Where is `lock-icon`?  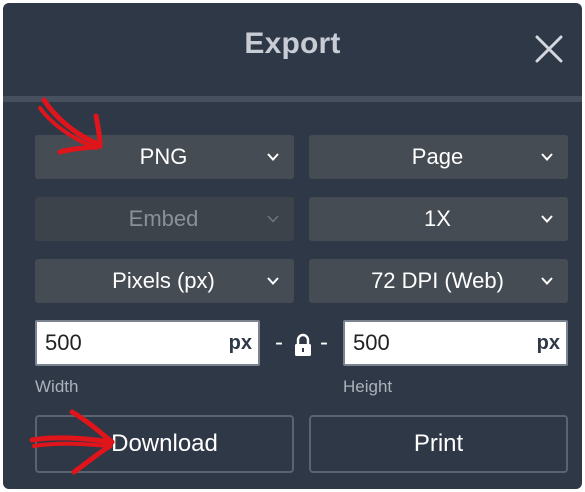
lock-icon is located at coordinates (303, 345).